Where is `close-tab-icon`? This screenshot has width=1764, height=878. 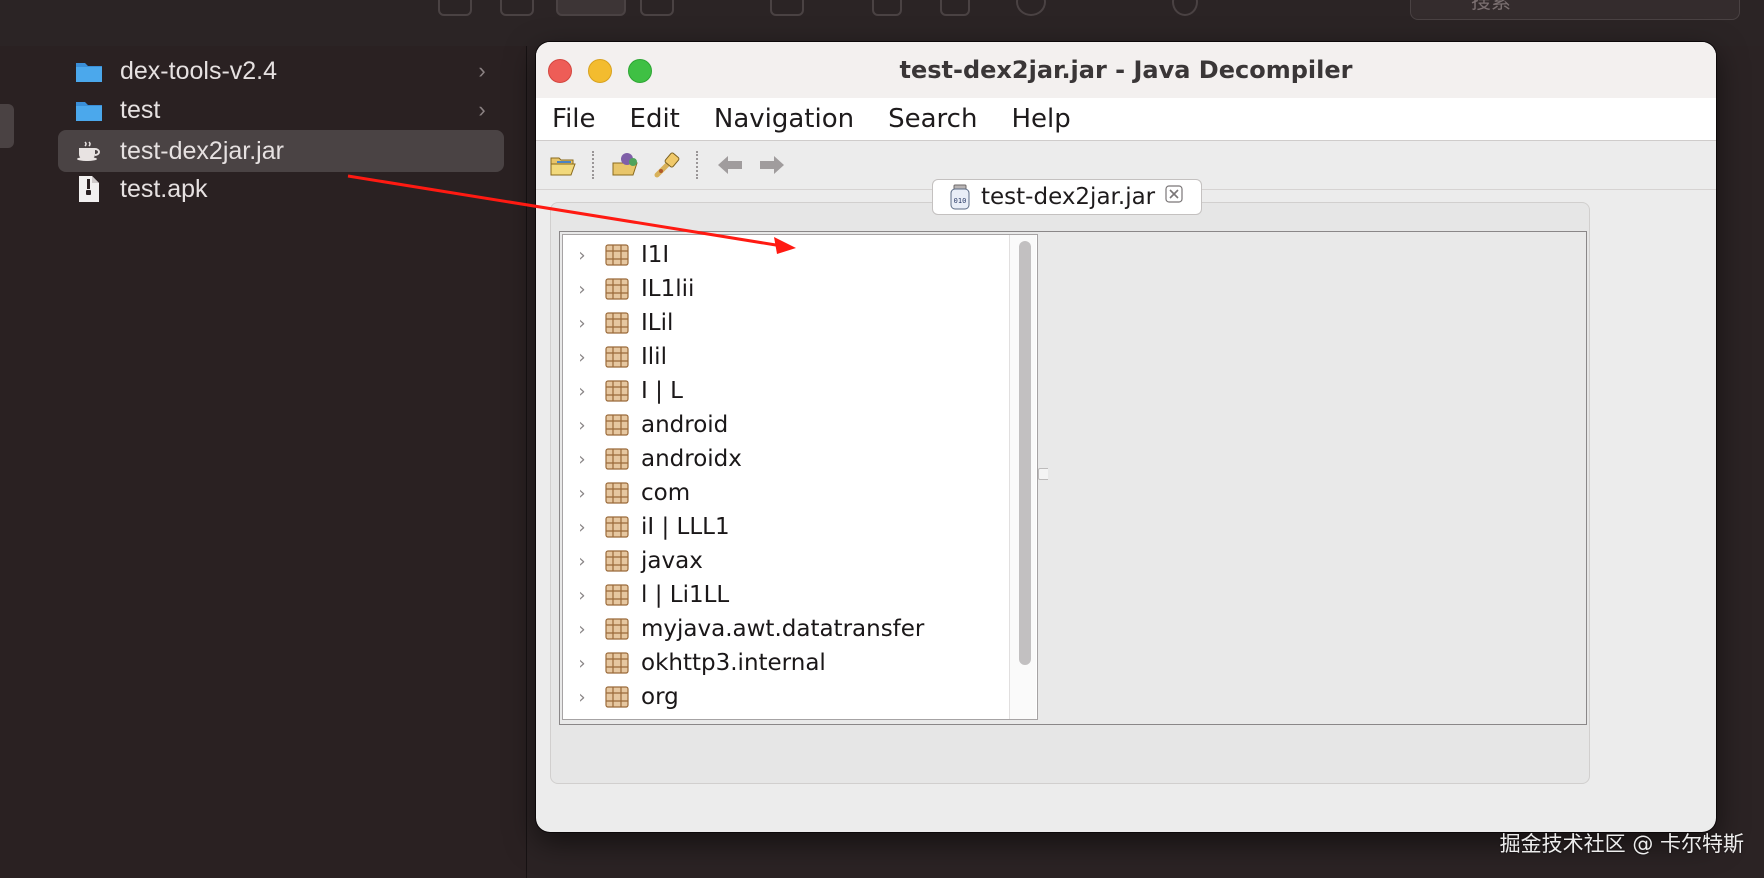
close-tab-icon is located at coordinates (1174, 197).